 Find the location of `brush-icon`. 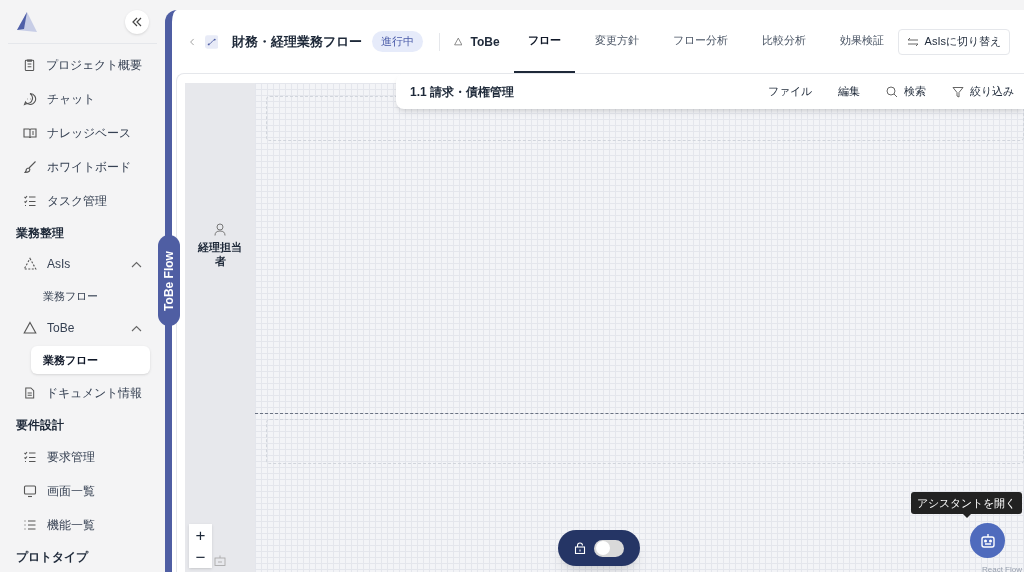

brush-icon is located at coordinates (30, 167).